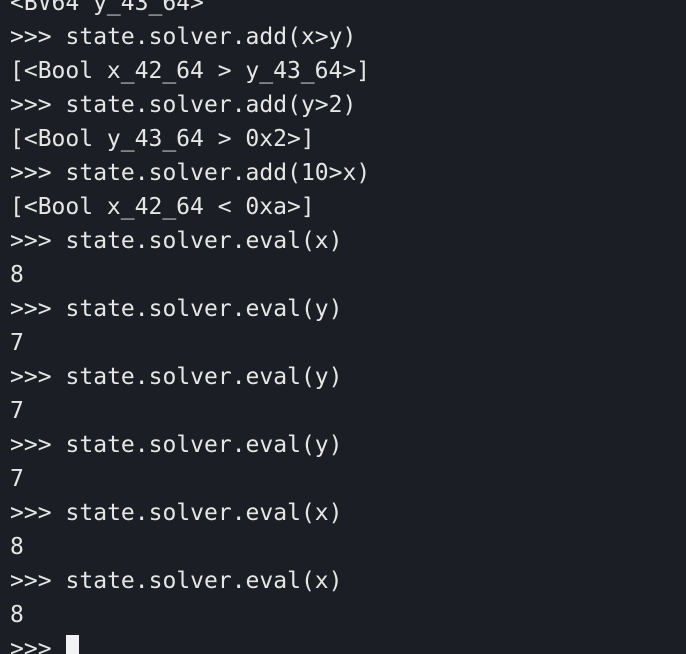 This screenshot has width=686, height=654. I want to click on input-line: >>> state.solver.add(y>2), so click(348, 105).